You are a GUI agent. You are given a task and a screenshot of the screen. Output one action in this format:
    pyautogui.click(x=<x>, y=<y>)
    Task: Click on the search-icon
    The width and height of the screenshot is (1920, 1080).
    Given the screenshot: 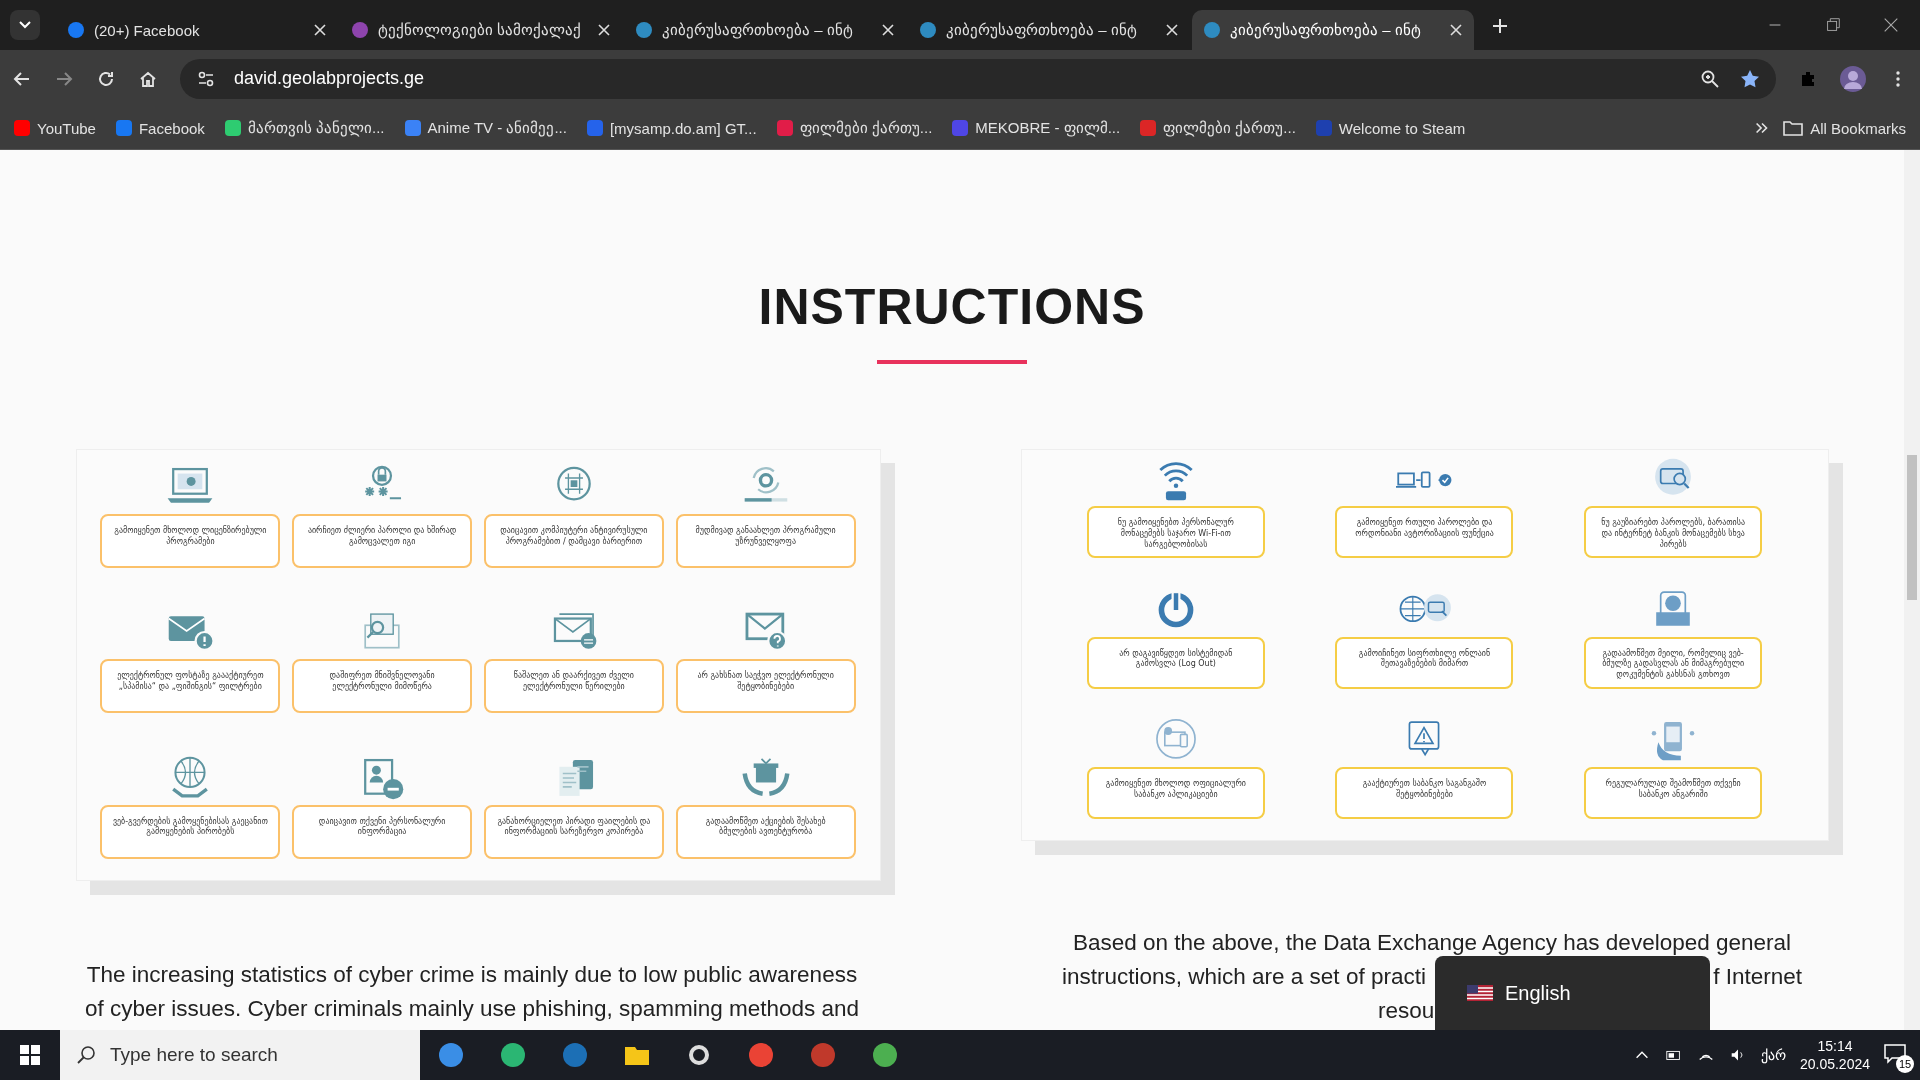 What is the action you would take?
    pyautogui.click(x=86, y=1055)
    